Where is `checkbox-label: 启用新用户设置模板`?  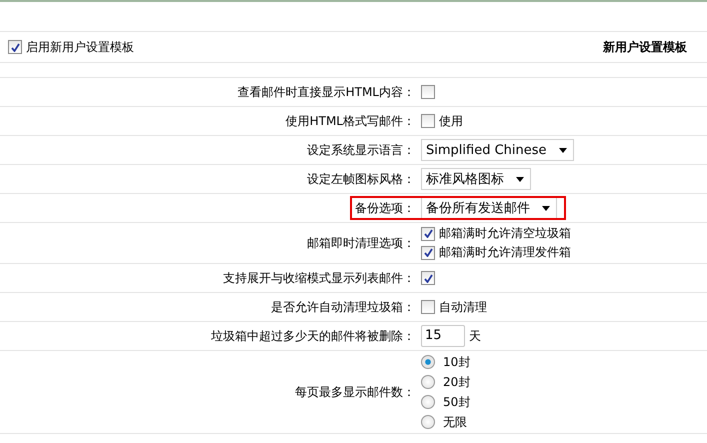 checkbox-label: 启用新用户设置模板 is located at coordinates (80, 47).